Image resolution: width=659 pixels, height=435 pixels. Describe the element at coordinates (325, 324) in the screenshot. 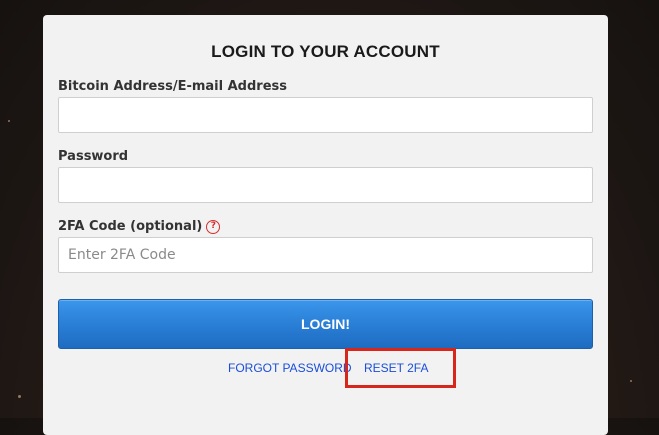

I see `login-button: LOGIN!` at that location.